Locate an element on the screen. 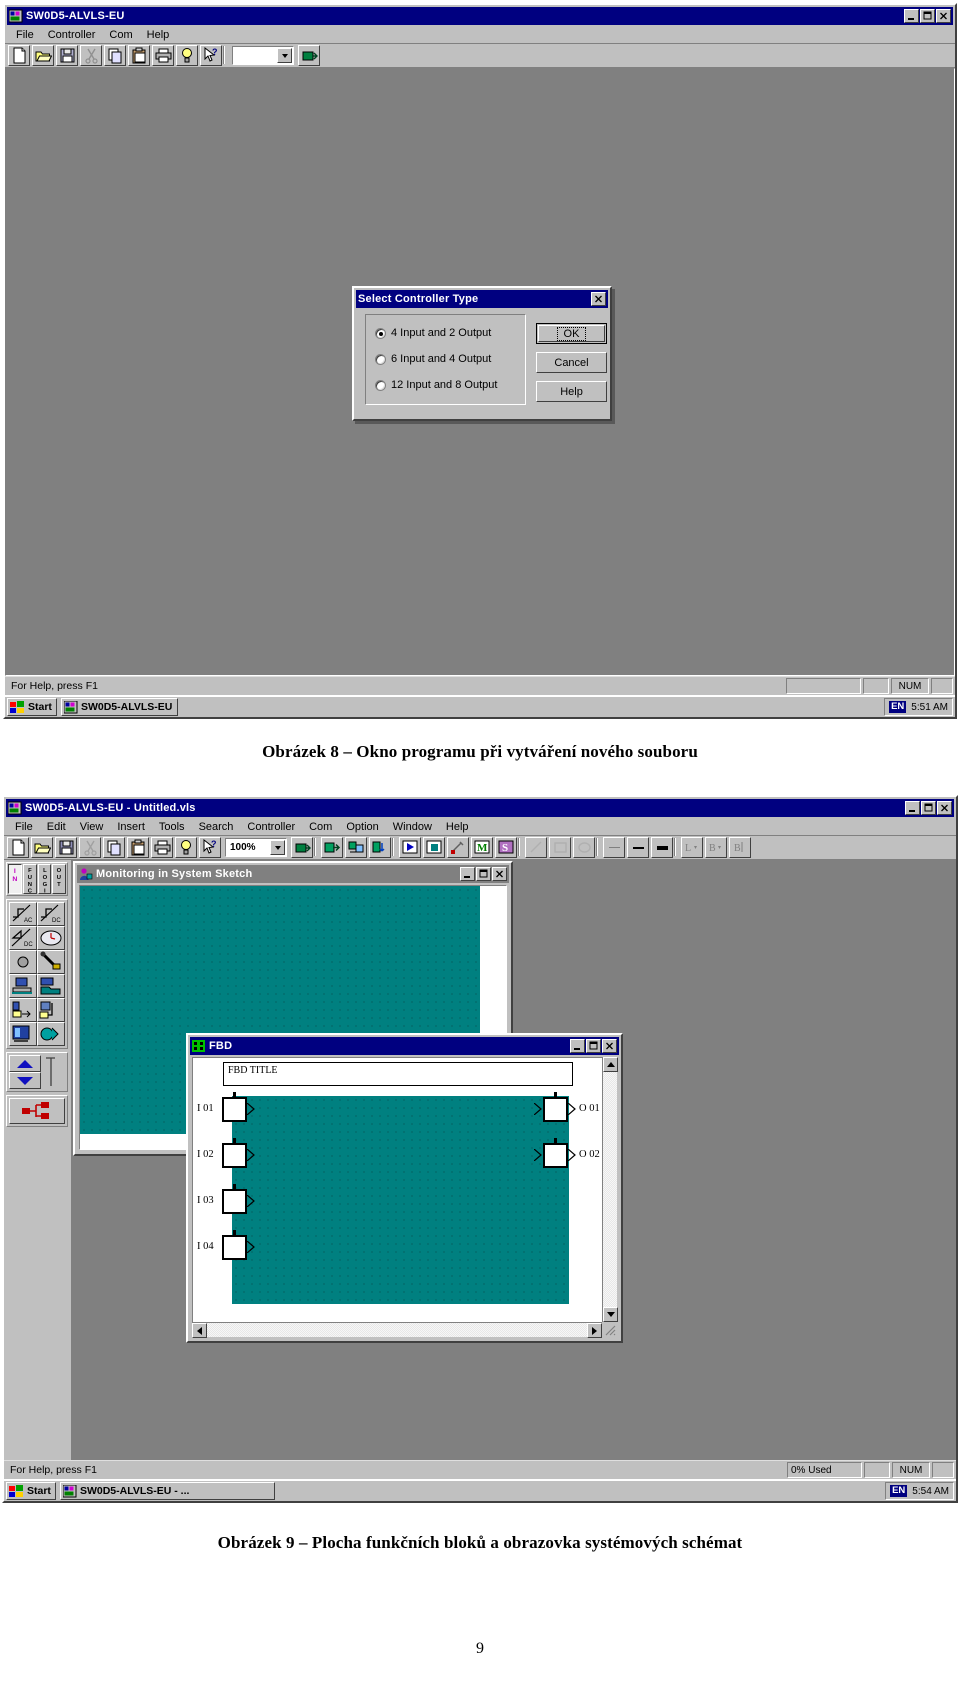  read-from-controller-icon is located at coordinates (380, 847).